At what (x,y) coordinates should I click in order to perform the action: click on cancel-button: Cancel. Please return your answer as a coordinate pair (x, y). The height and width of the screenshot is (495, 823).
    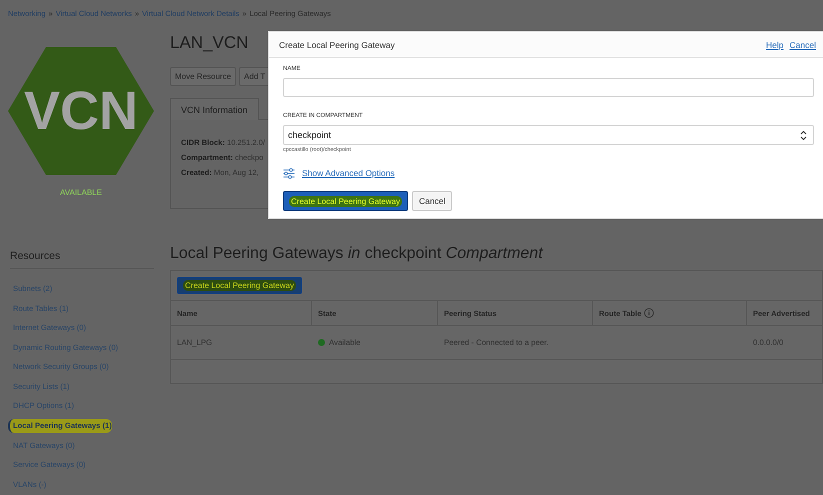
    Looking at the image, I should click on (432, 201).